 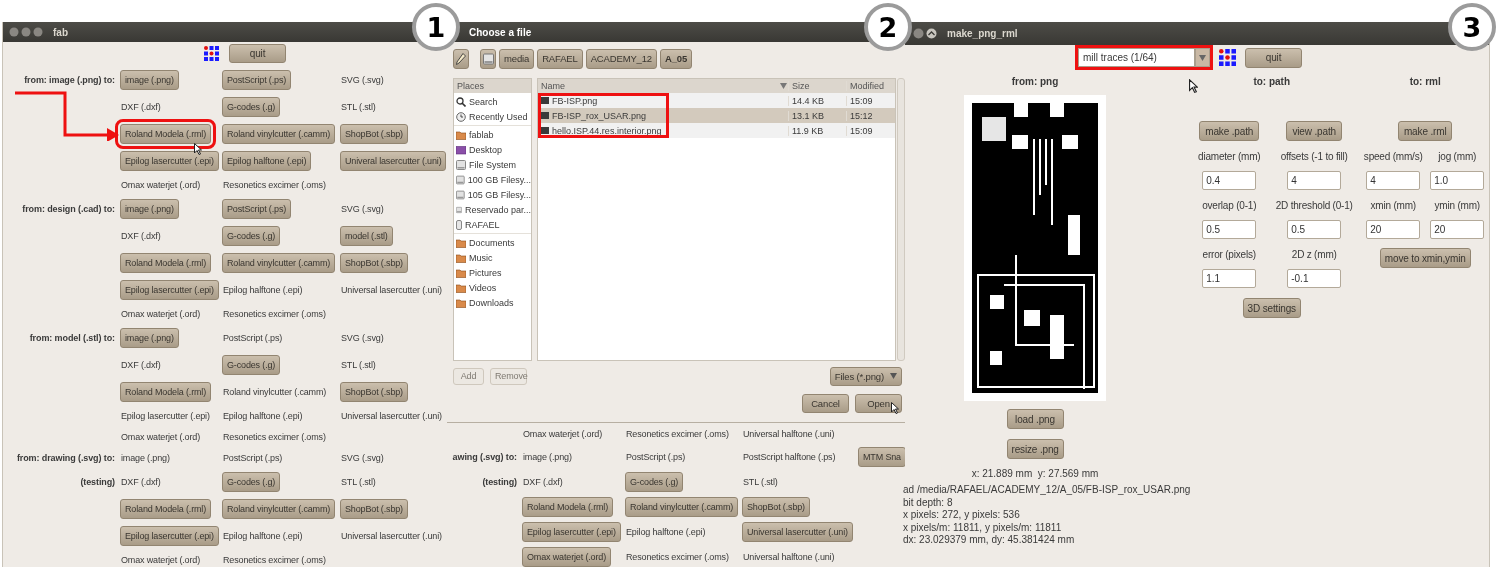 What do you see at coordinates (492, 164) in the screenshot?
I see `place-item: File System` at bounding box center [492, 164].